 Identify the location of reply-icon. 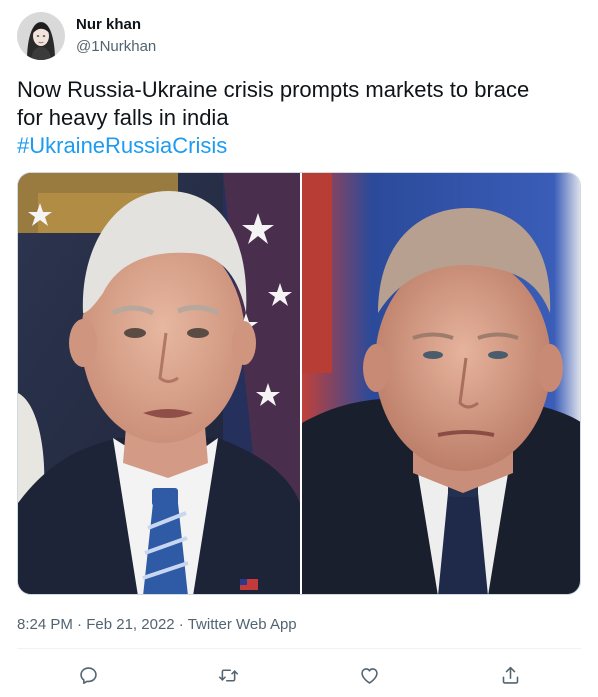
(88, 675).